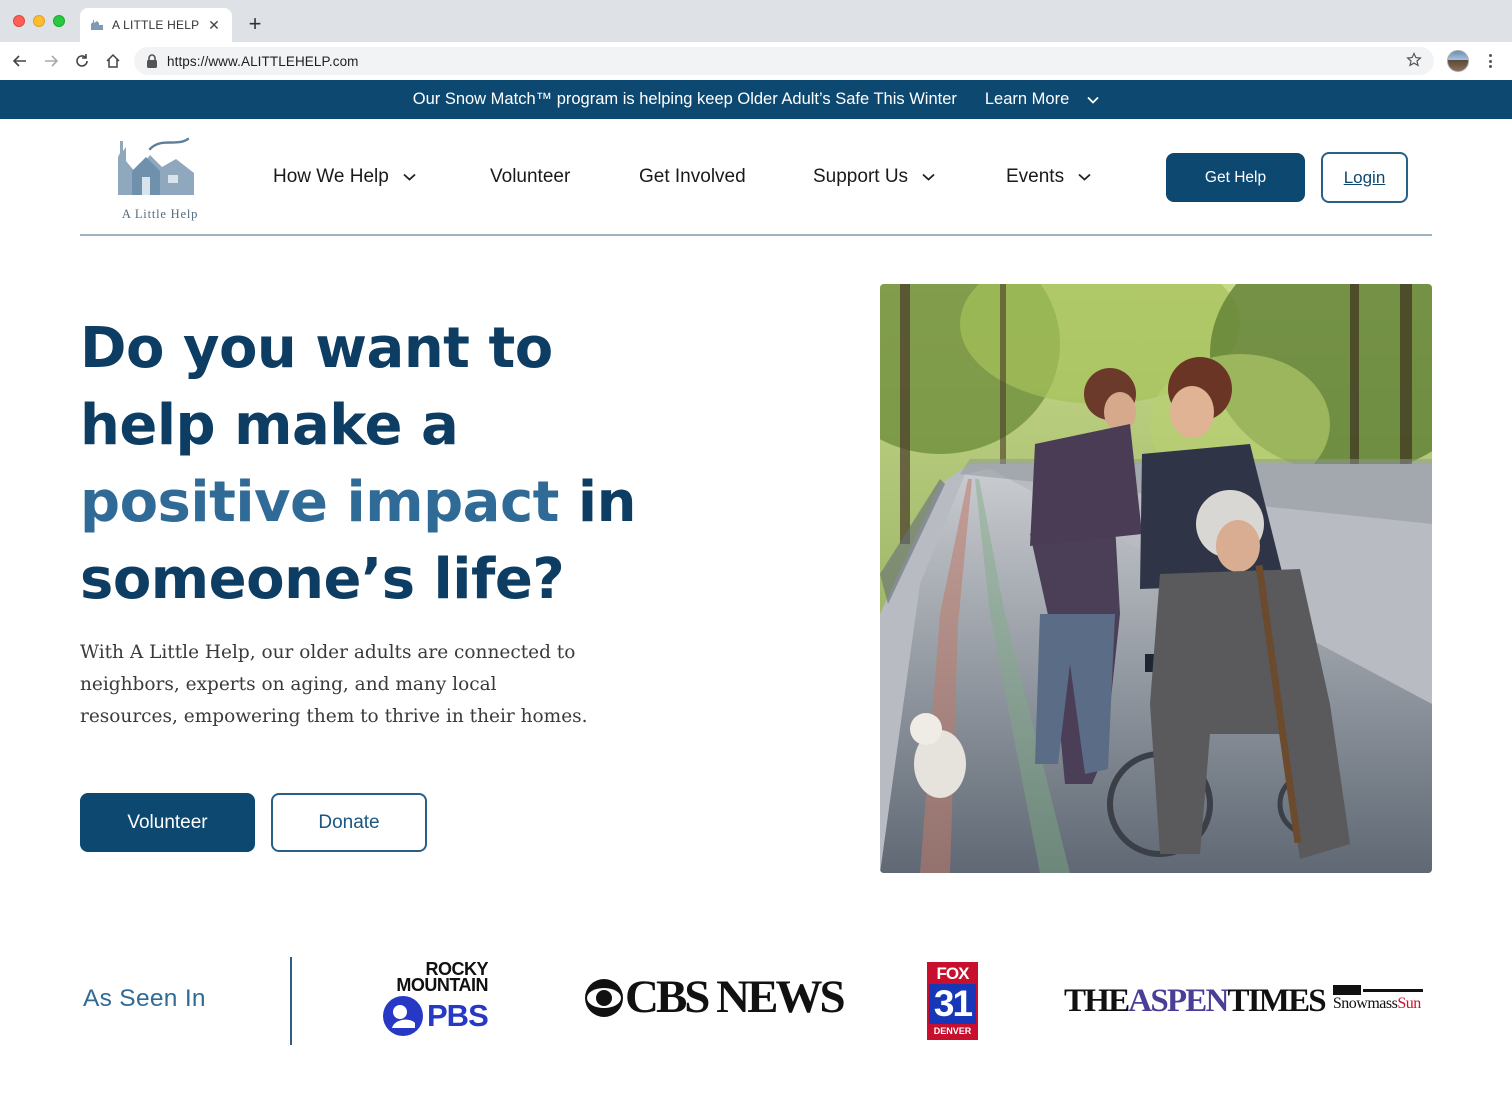 This screenshot has height=1111, width=1512. Describe the element at coordinates (1458, 61) in the screenshot. I see `profile-avatar` at that location.